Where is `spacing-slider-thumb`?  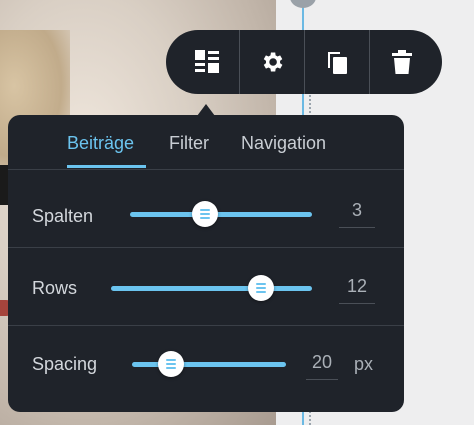
spacing-slider-thumb is located at coordinates (171, 364).